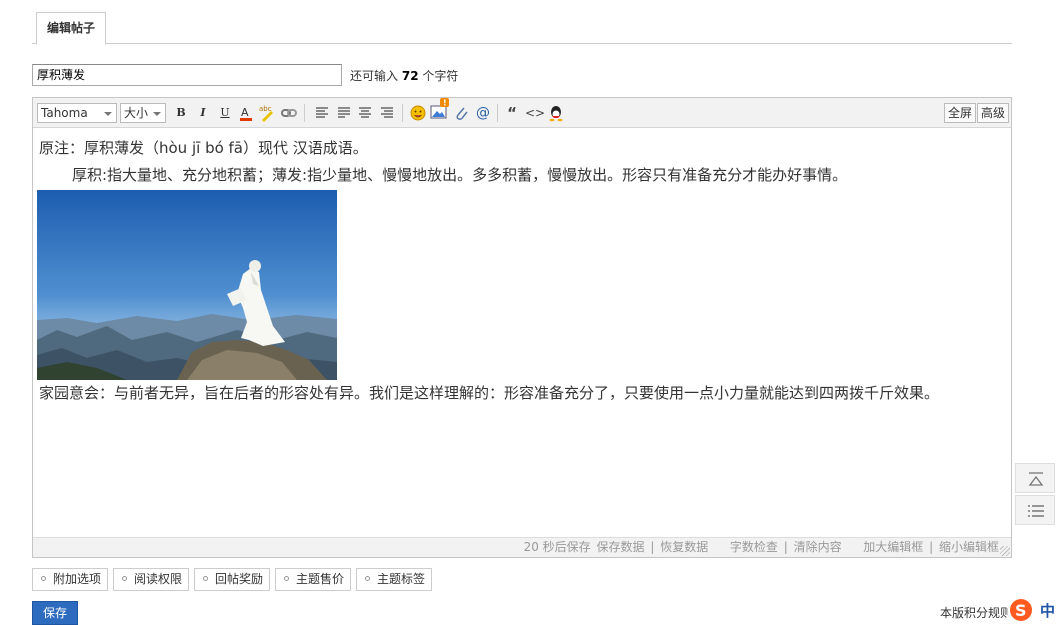 The width and height of the screenshot is (1061, 625). What do you see at coordinates (976, 612) in the screenshot?
I see `forum-rules-link: 本版积分规则` at bounding box center [976, 612].